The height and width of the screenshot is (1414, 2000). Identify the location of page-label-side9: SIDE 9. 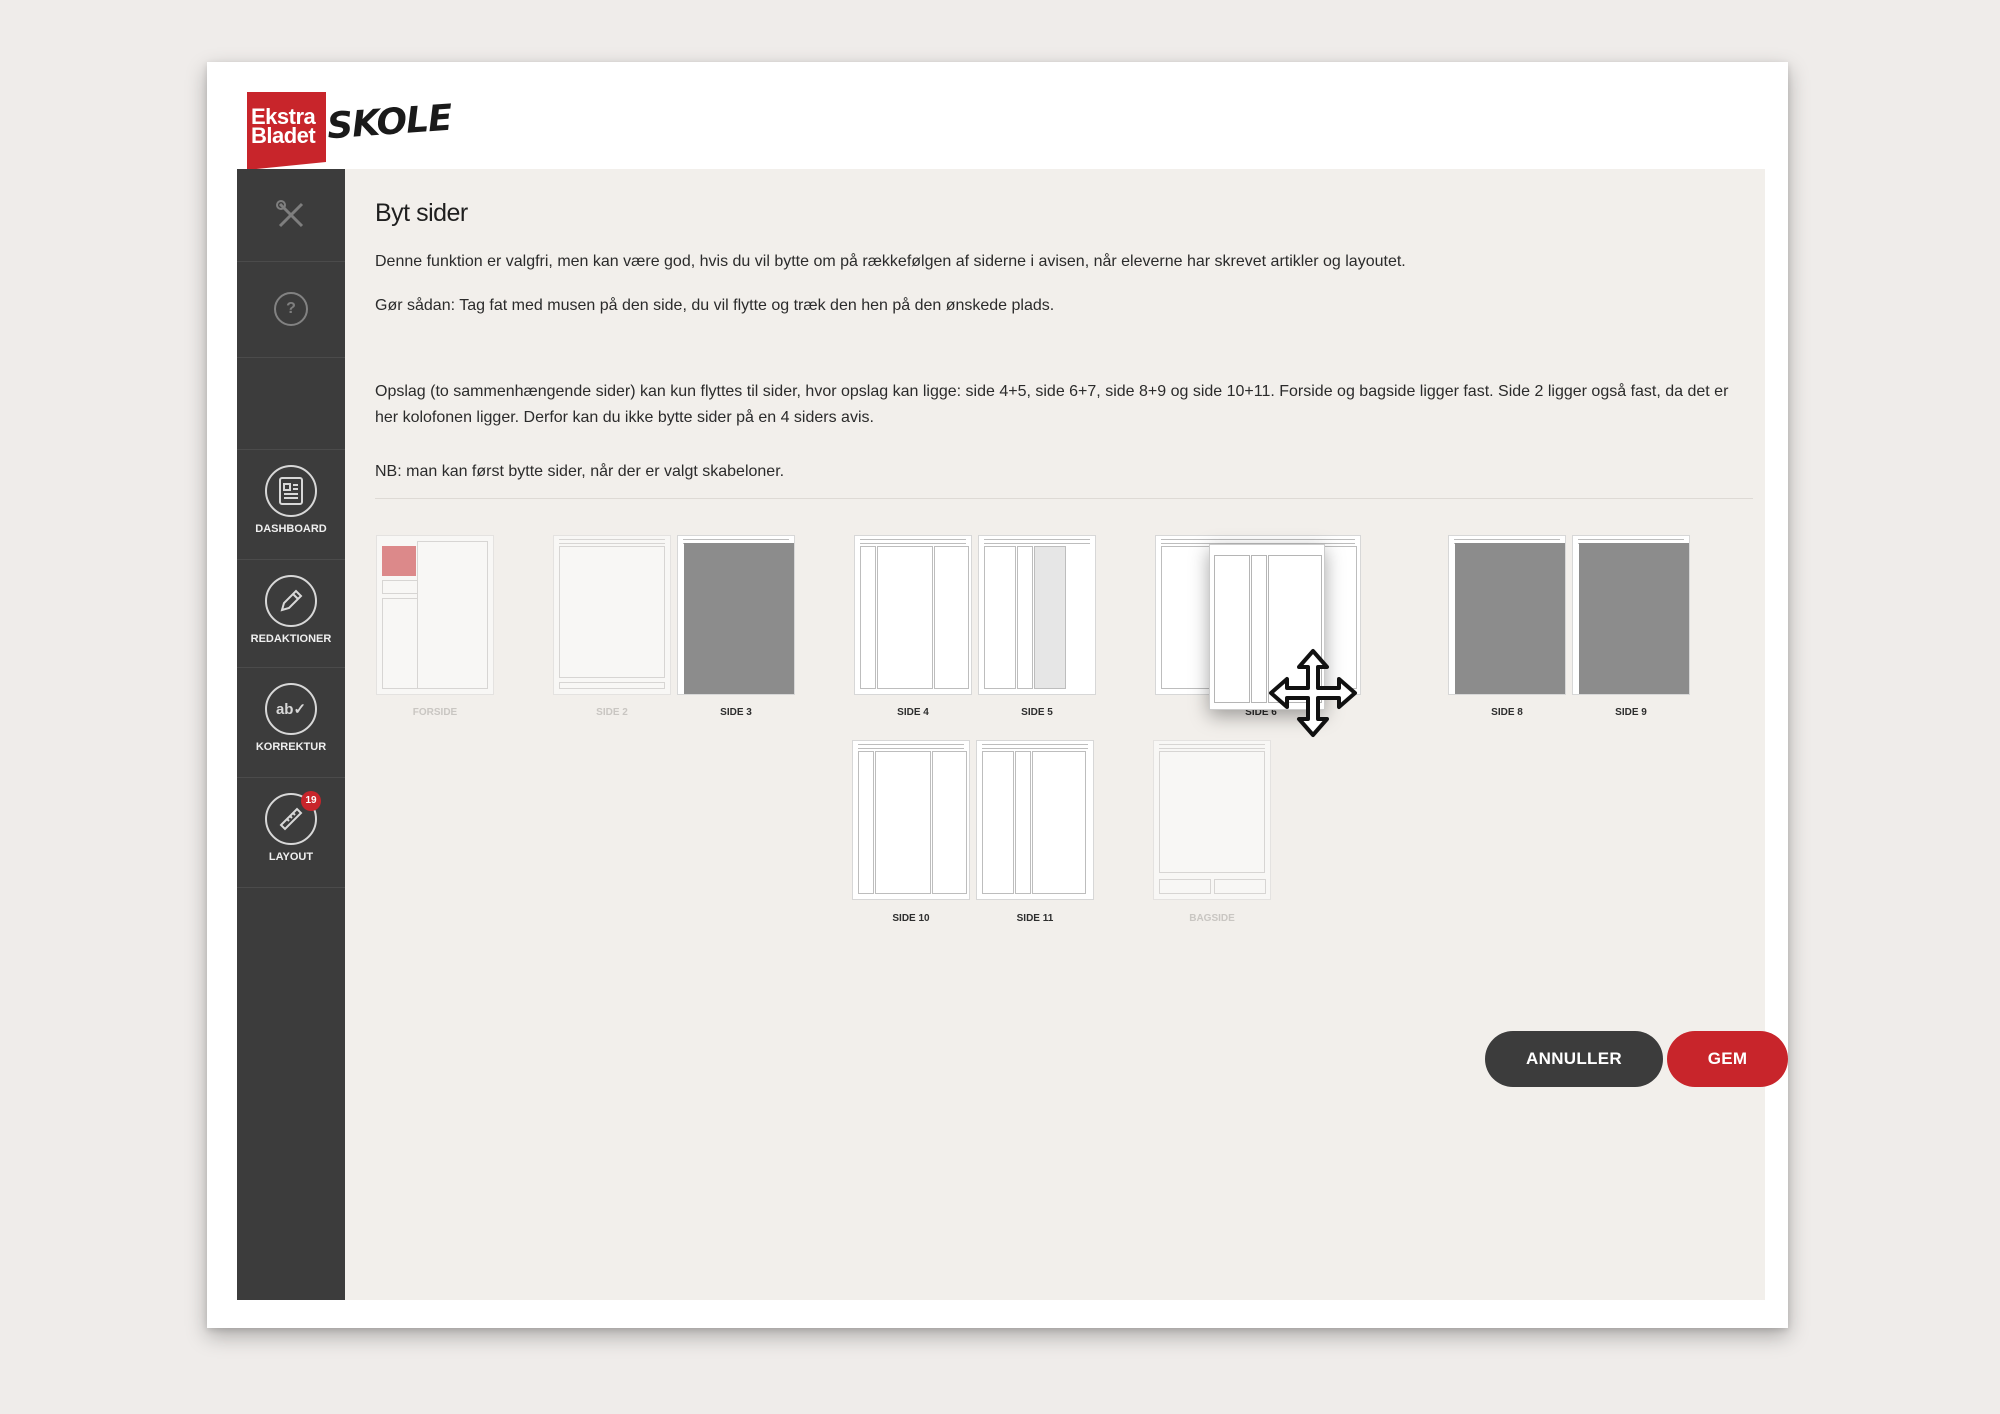
(1631, 712).